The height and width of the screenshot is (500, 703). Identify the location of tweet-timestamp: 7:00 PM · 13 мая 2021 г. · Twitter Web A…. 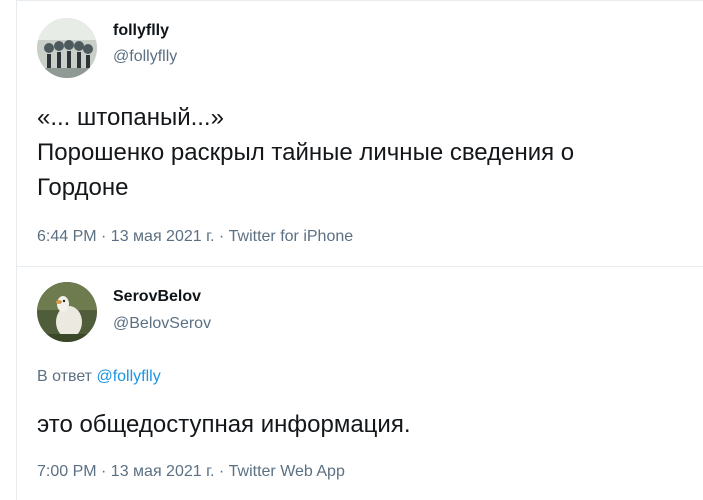
(191, 472).